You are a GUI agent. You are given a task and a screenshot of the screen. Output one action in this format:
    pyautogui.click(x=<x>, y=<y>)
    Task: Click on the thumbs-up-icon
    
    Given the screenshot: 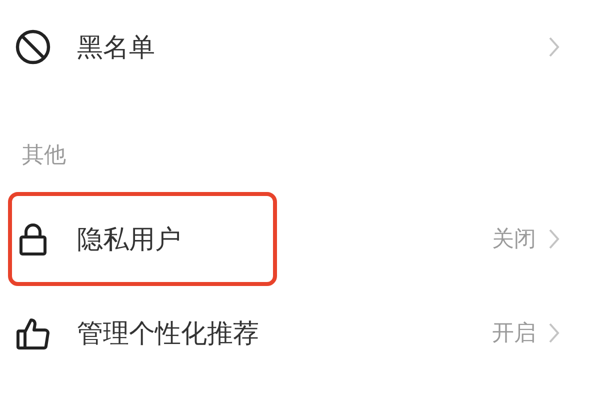 What is the action you would take?
    pyautogui.click(x=33, y=333)
    